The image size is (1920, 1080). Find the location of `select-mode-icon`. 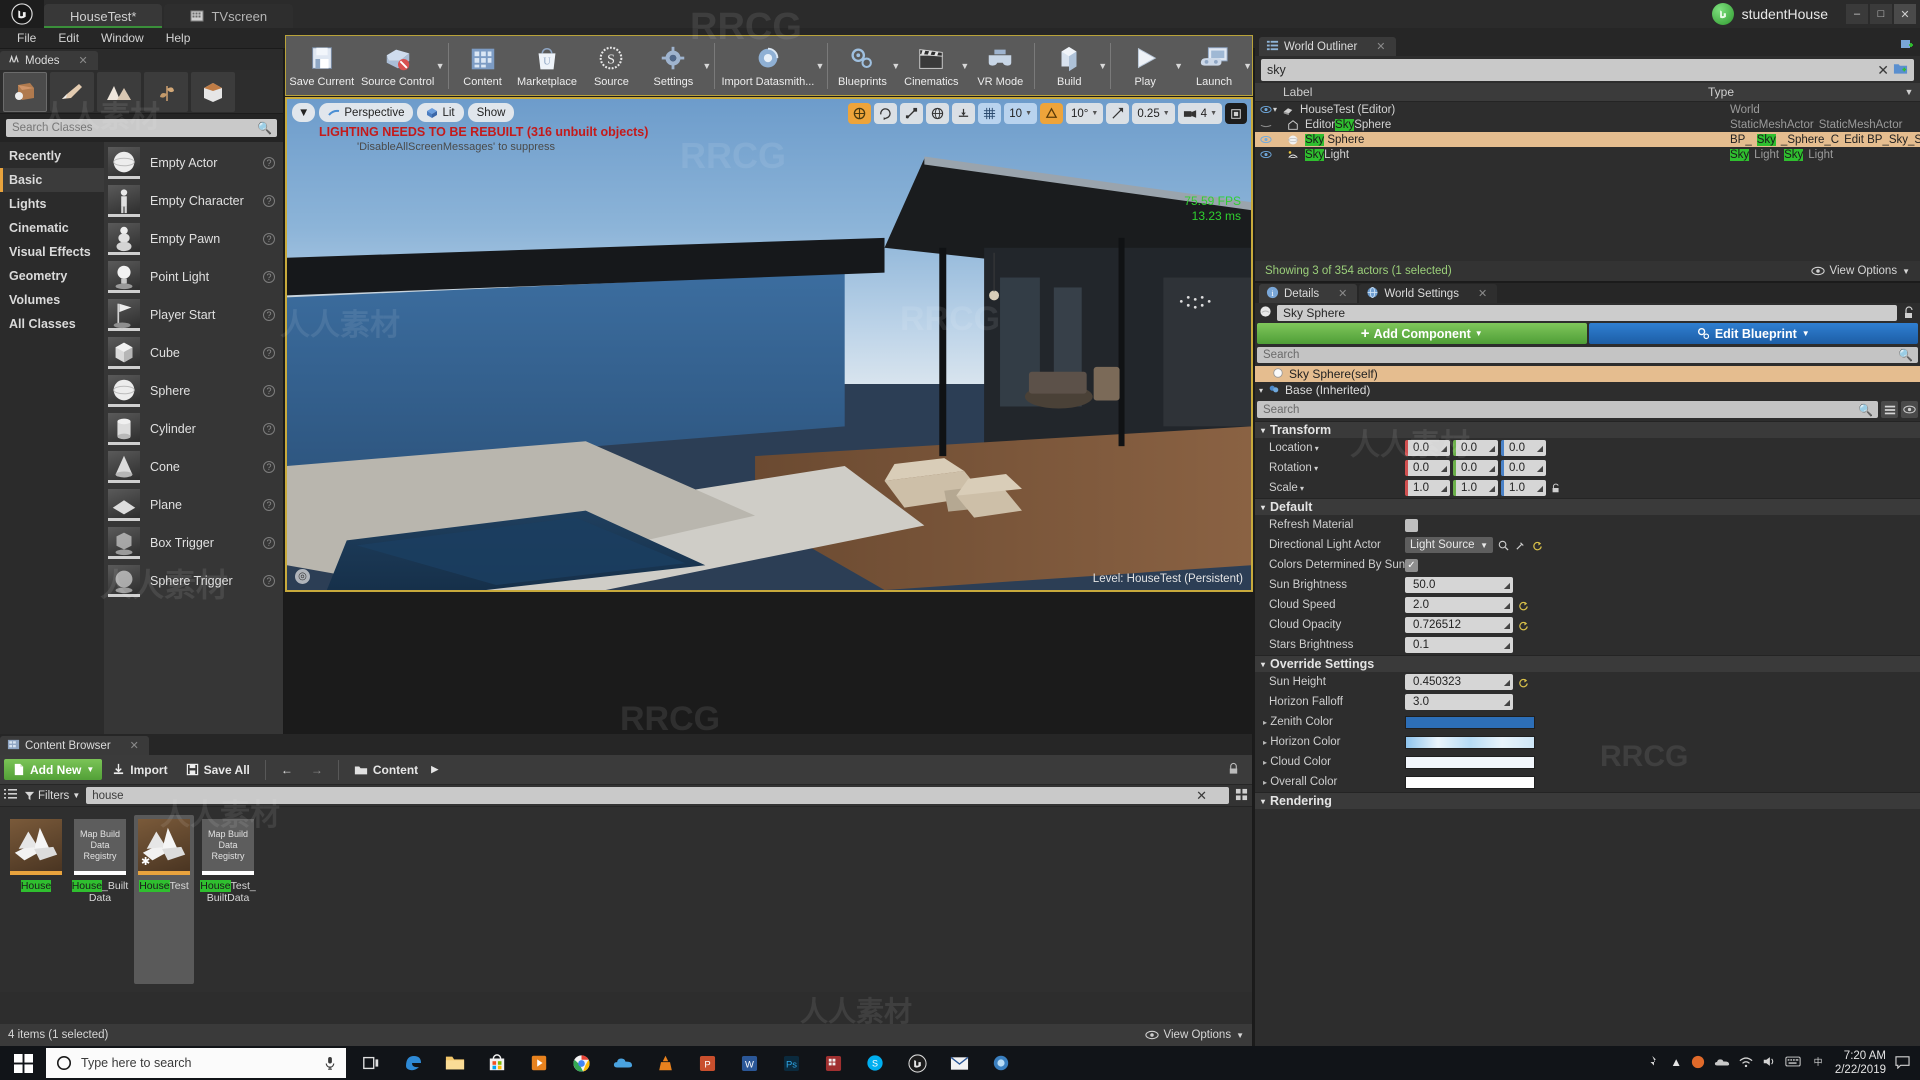

select-mode-icon is located at coordinates (860, 113).